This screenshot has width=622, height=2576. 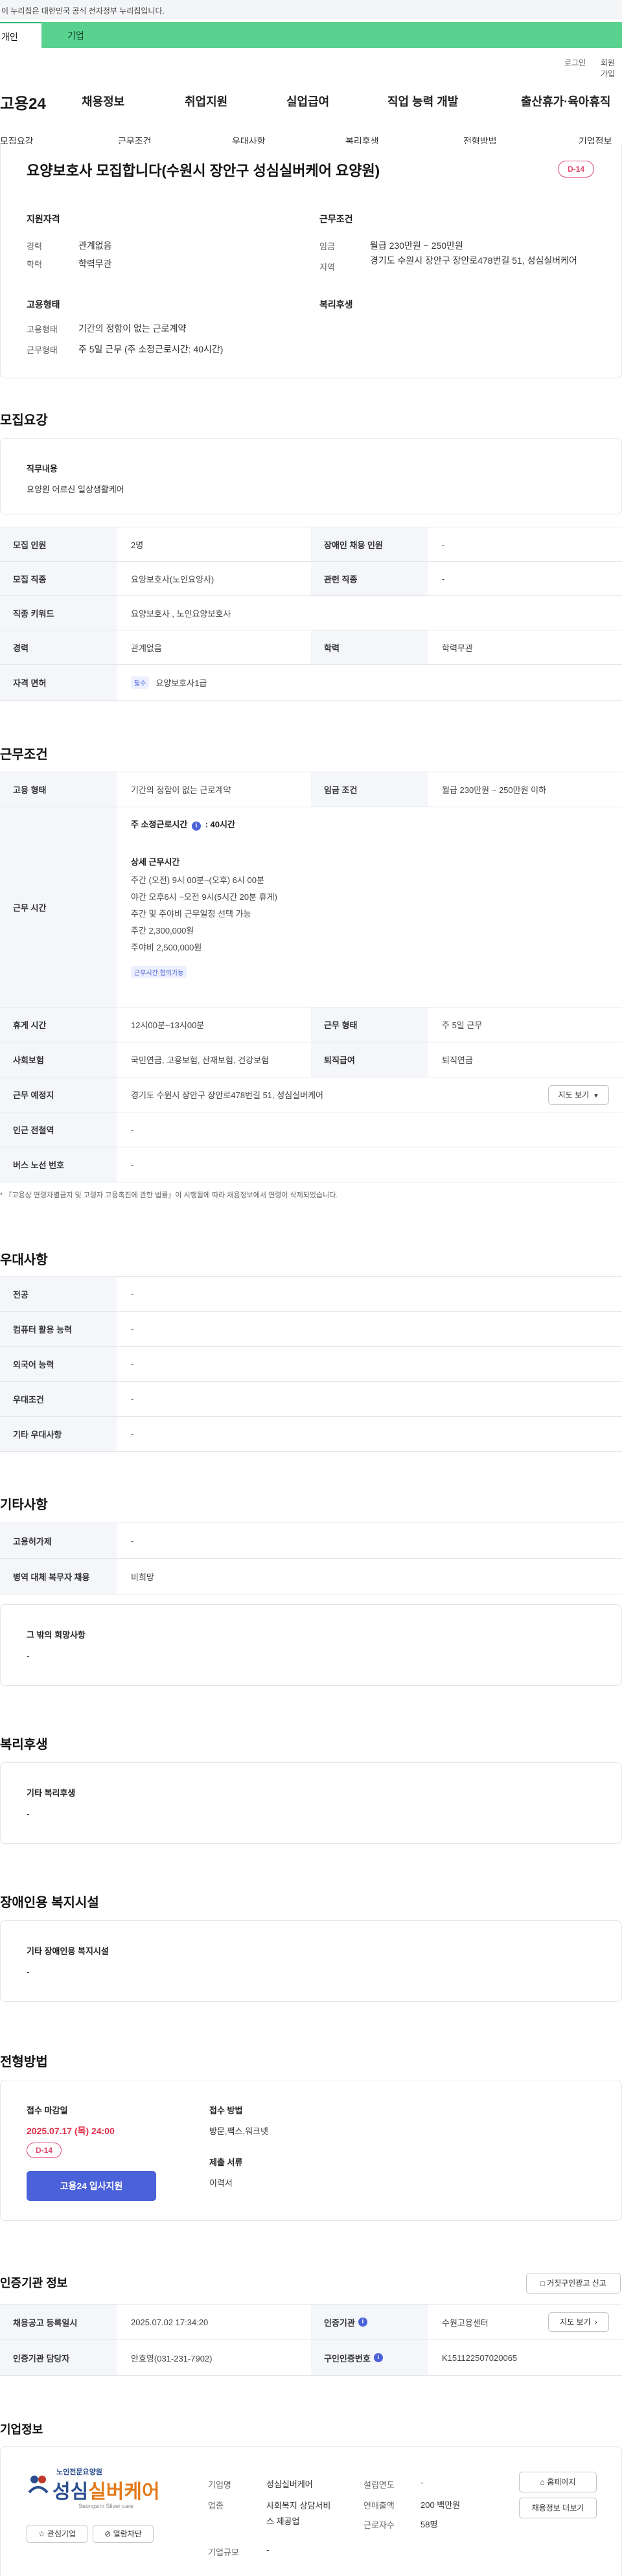 I want to click on dday-badge: D-14, so click(x=576, y=169).